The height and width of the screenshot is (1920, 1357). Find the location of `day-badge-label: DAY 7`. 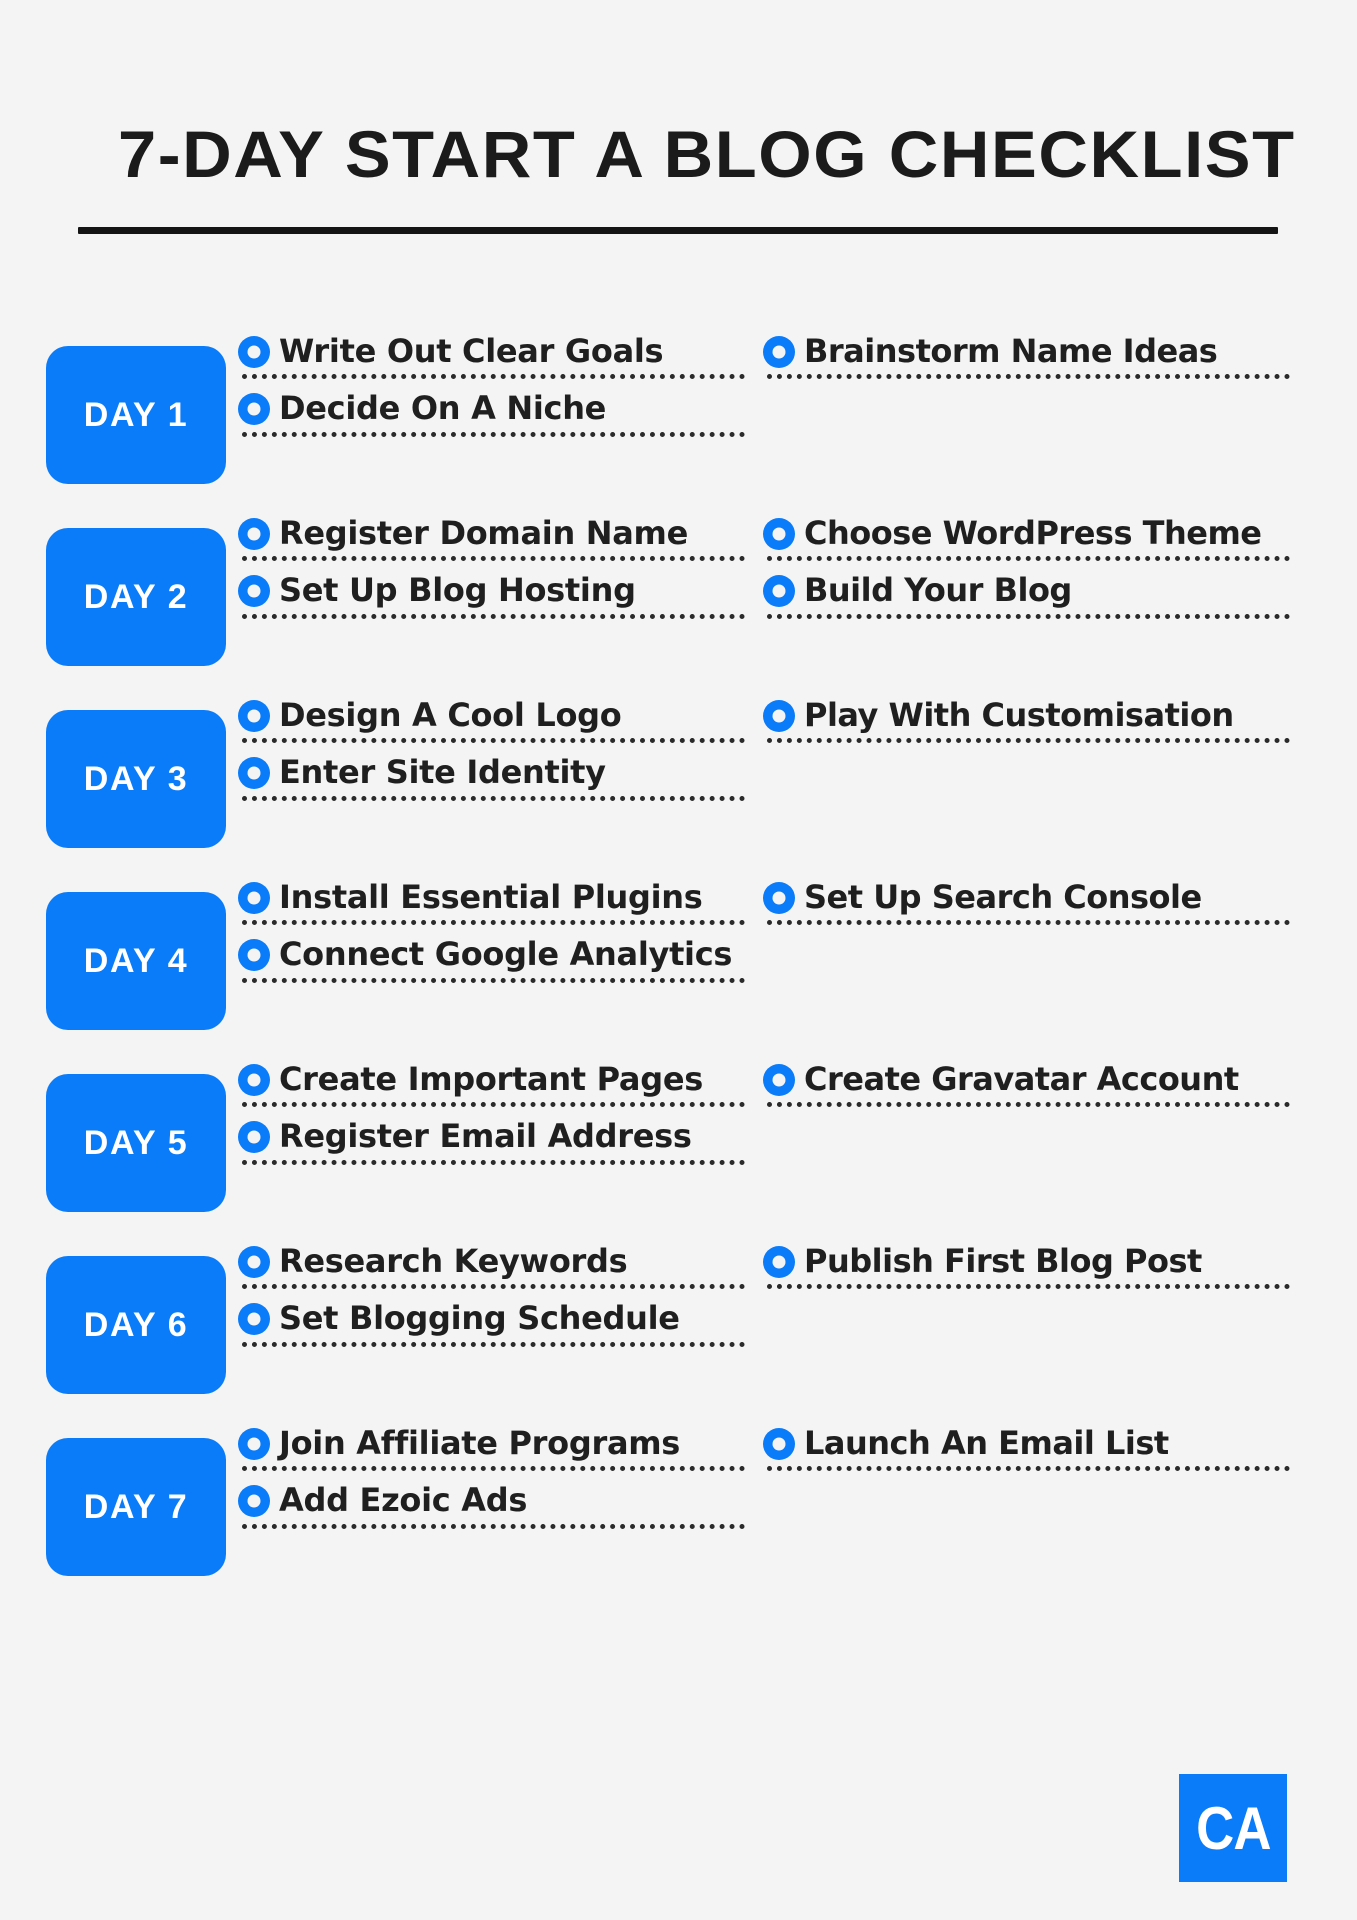

day-badge-label: DAY 7 is located at coordinates (136, 1506).